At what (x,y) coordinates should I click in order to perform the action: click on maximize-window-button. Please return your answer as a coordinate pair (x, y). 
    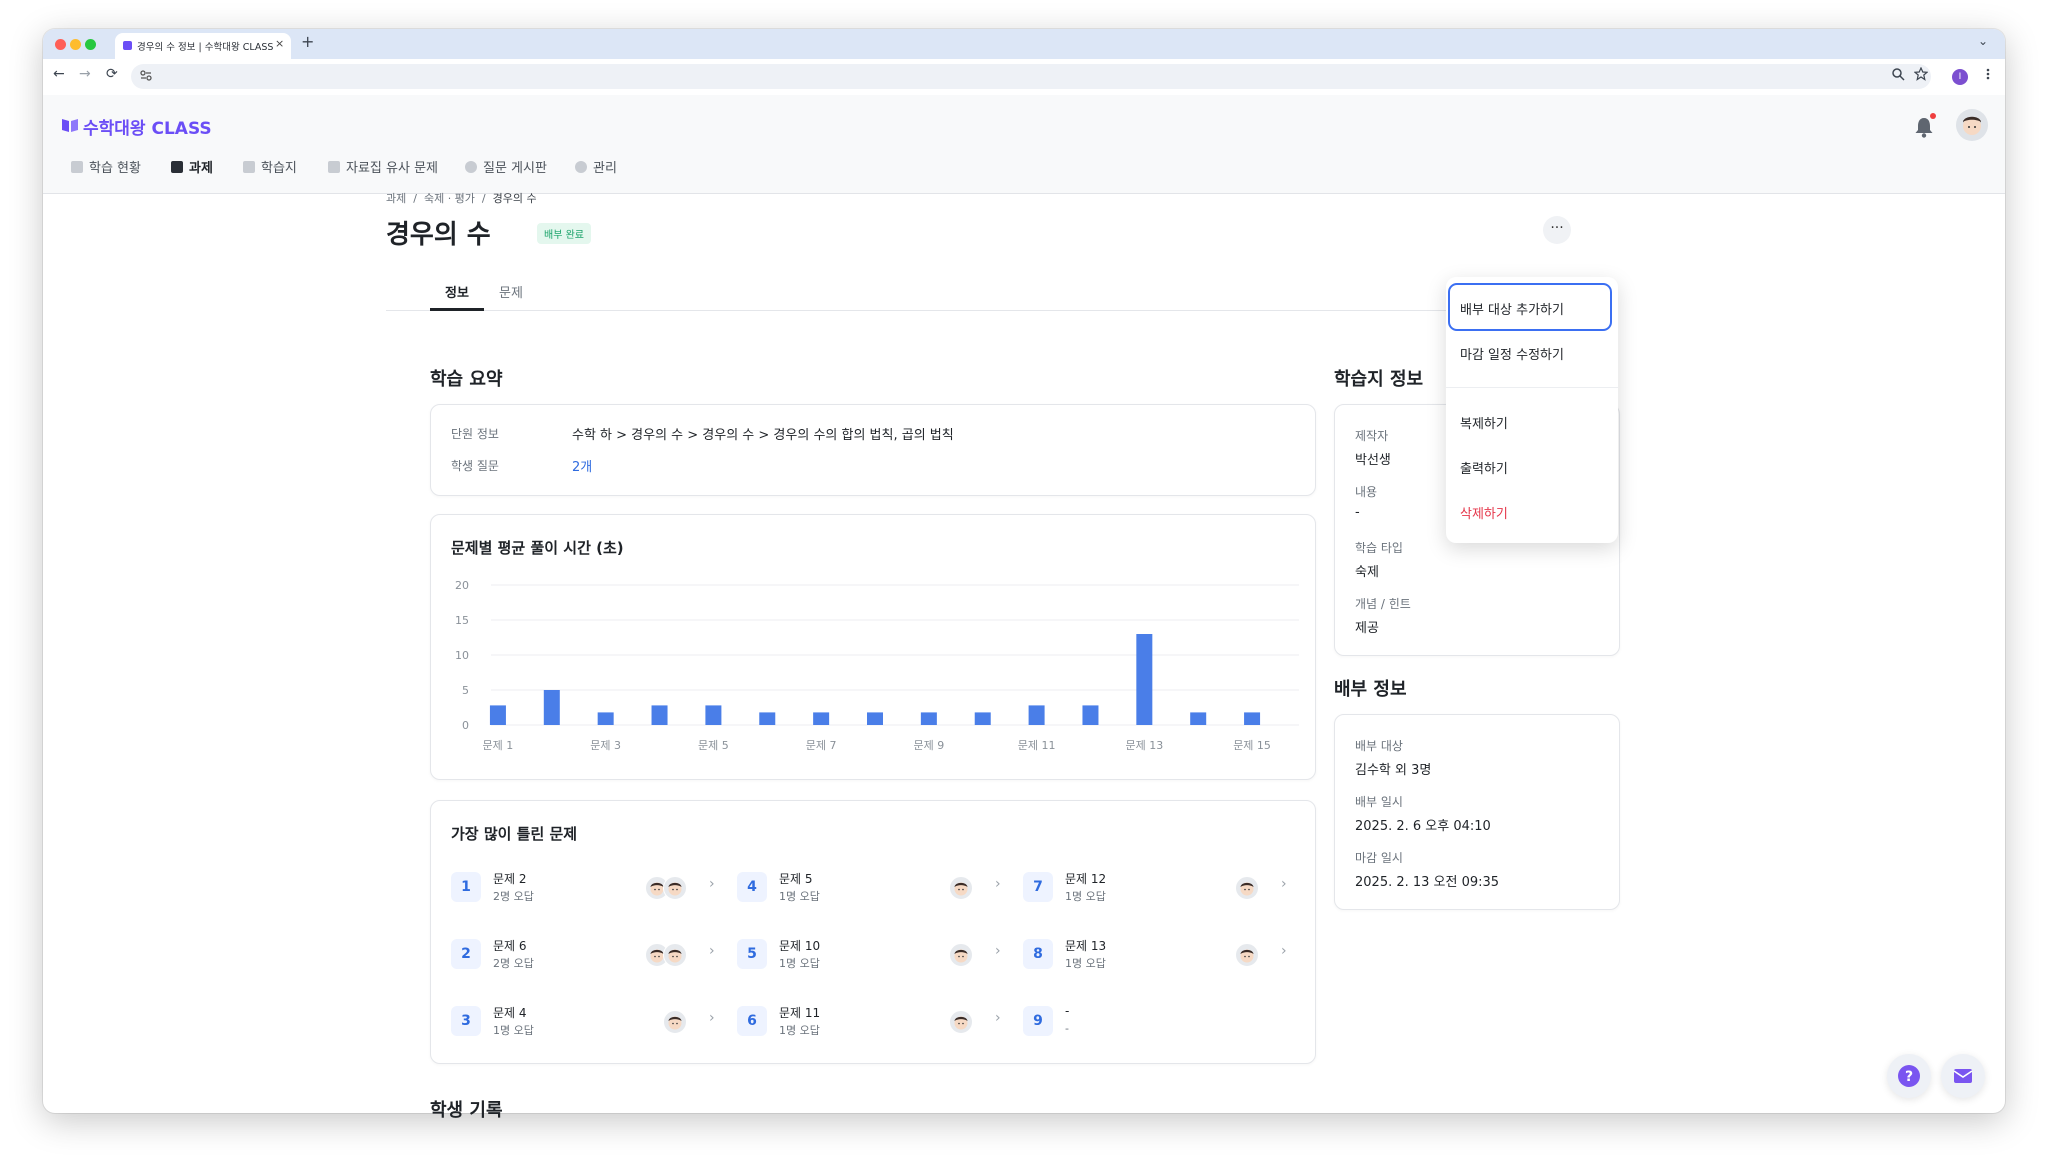
    Looking at the image, I should click on (90, 44).